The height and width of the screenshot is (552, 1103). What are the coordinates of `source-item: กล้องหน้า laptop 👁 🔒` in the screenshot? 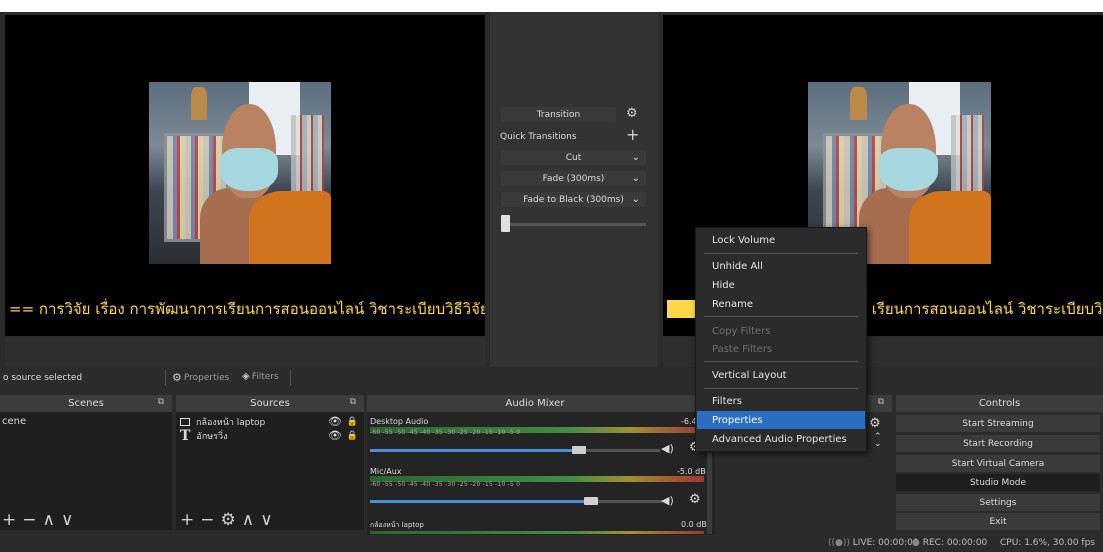 It's located at (271, 421).